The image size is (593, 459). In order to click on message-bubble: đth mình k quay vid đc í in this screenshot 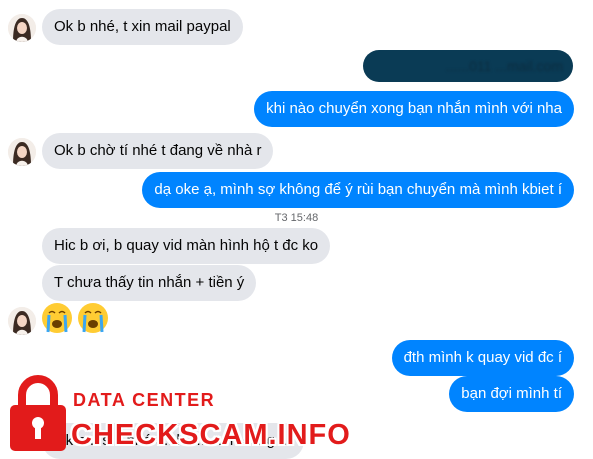, I will do `click(482, 358)`.